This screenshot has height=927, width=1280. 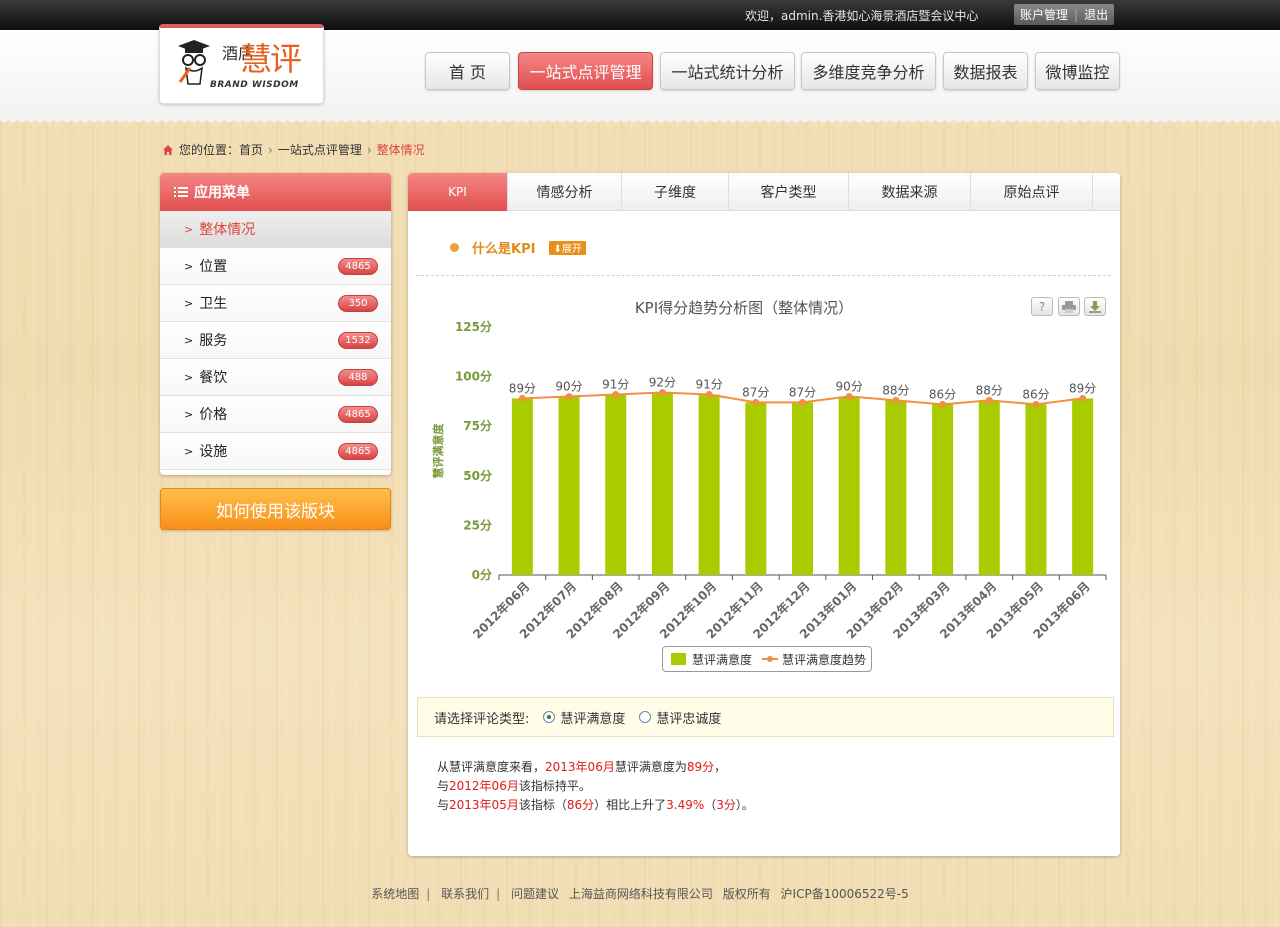 What do you see at coordinates (467, 71) in the screenshot?
I see `nav-home: 首 页` at bounding box center [467, 71].